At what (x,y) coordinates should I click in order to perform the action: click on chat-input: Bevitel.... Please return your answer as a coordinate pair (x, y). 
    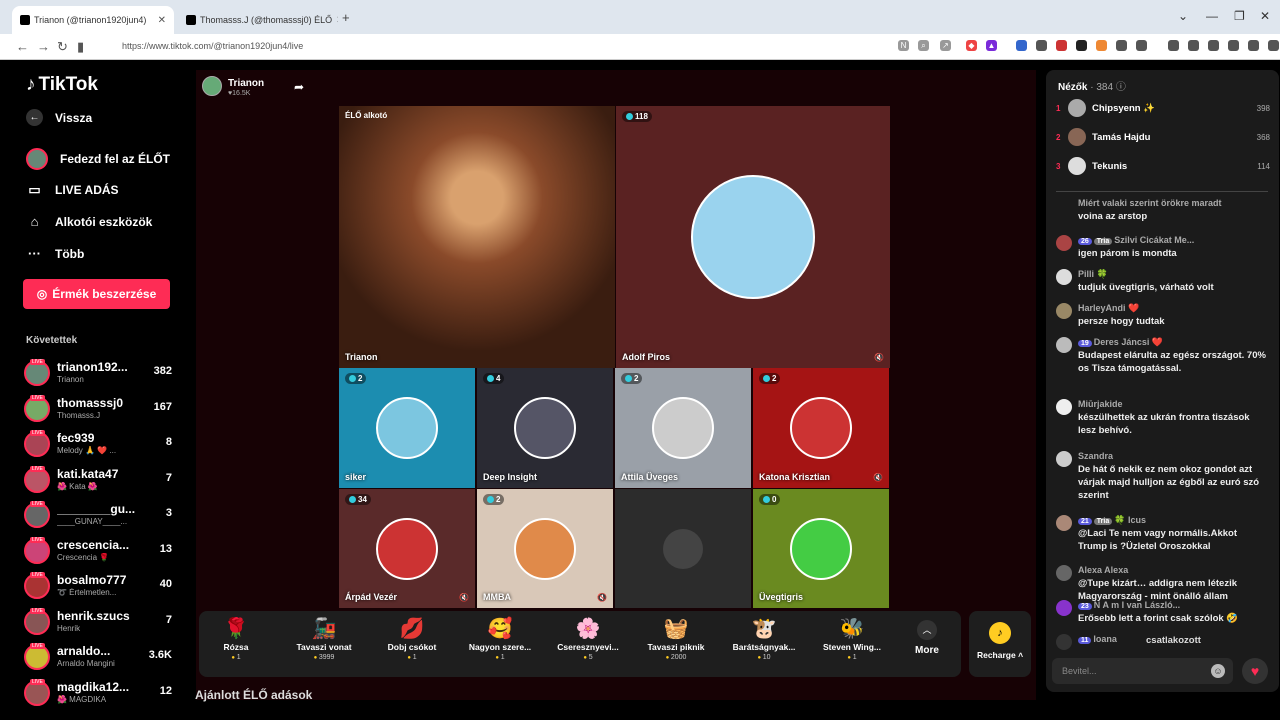
    Looking at the image, I should click on (1142, 671).